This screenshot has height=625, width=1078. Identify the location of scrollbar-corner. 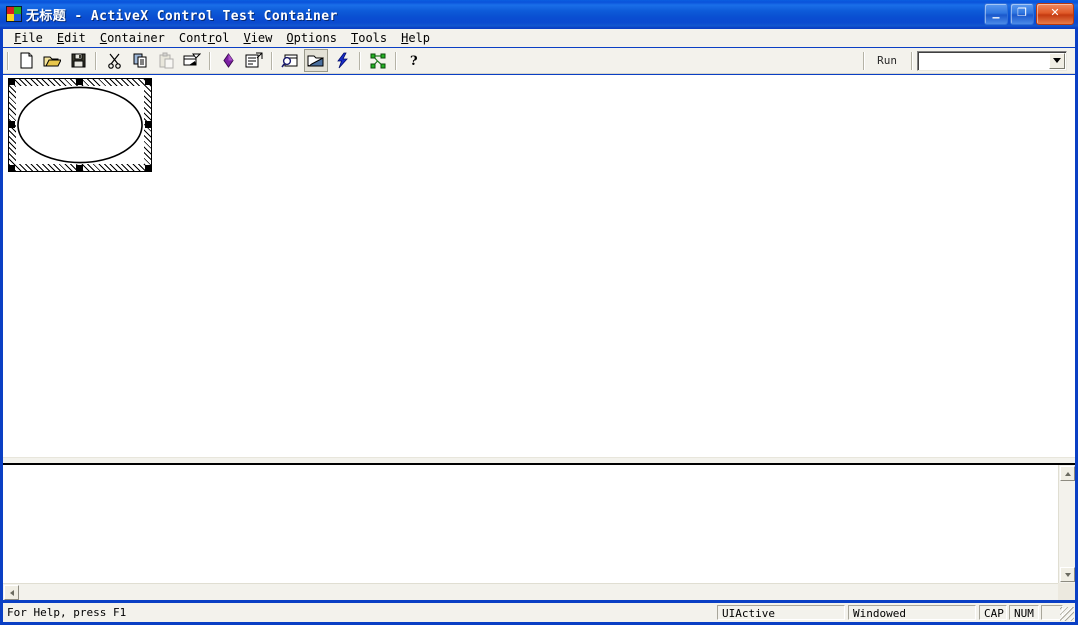
(1066, 591).